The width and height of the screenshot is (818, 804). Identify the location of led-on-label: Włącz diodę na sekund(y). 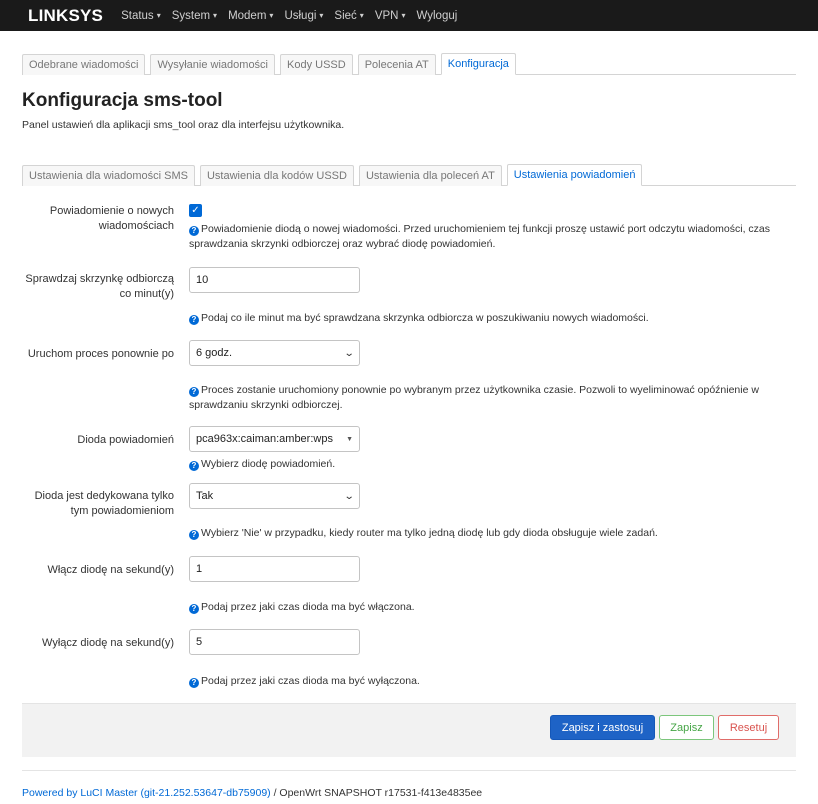
(110, 570).